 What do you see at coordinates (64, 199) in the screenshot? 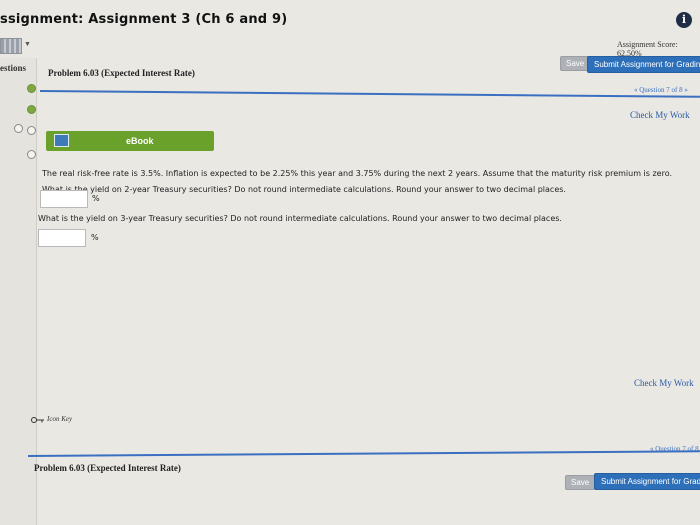
I see `answer-2yr-input` at bounding box center [64, 199].